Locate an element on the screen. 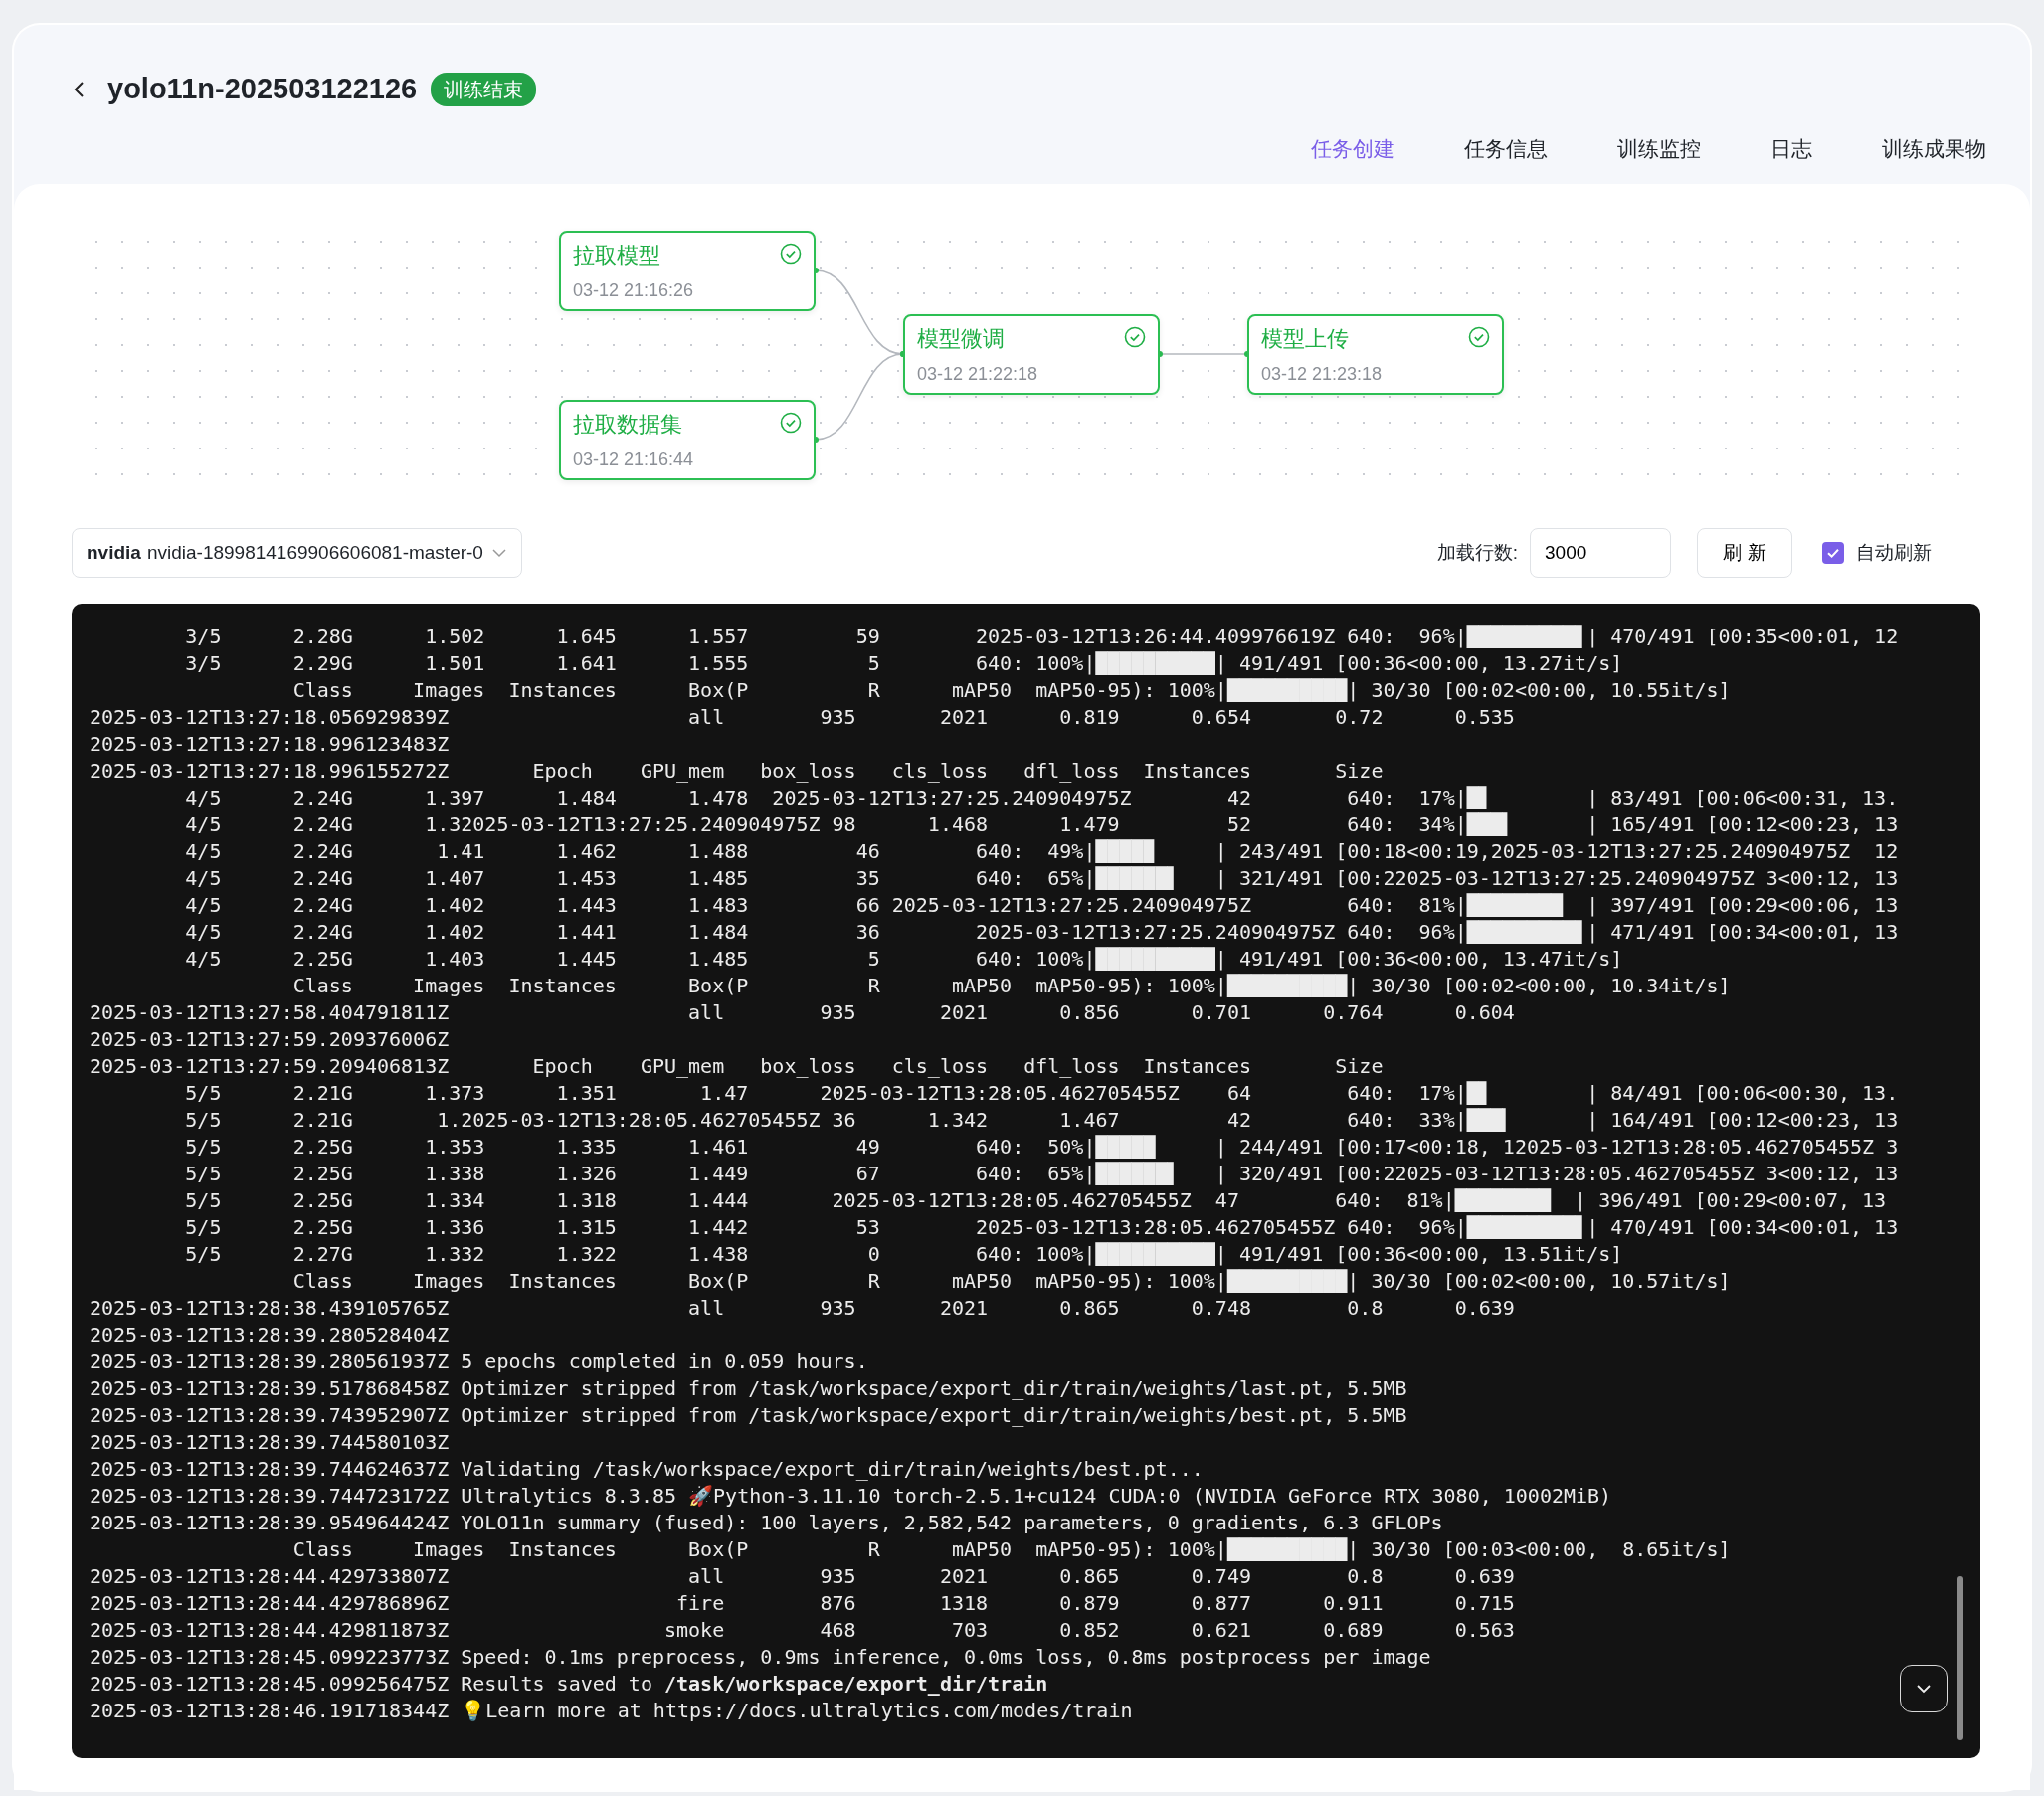 This screenshot has height=1796, width=2044. tab: 任务信息 is located at coordinates (1471, 148).